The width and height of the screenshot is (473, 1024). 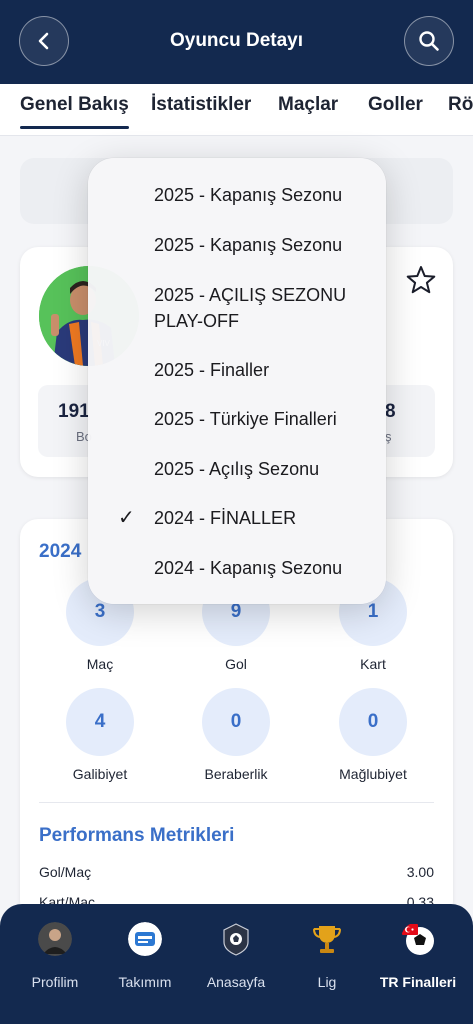 What do you see at coordinates (264, 518) in the screenshot?
I see `season-option-selected: 2024 - FİNALLER` at bounding box center [264, 518].